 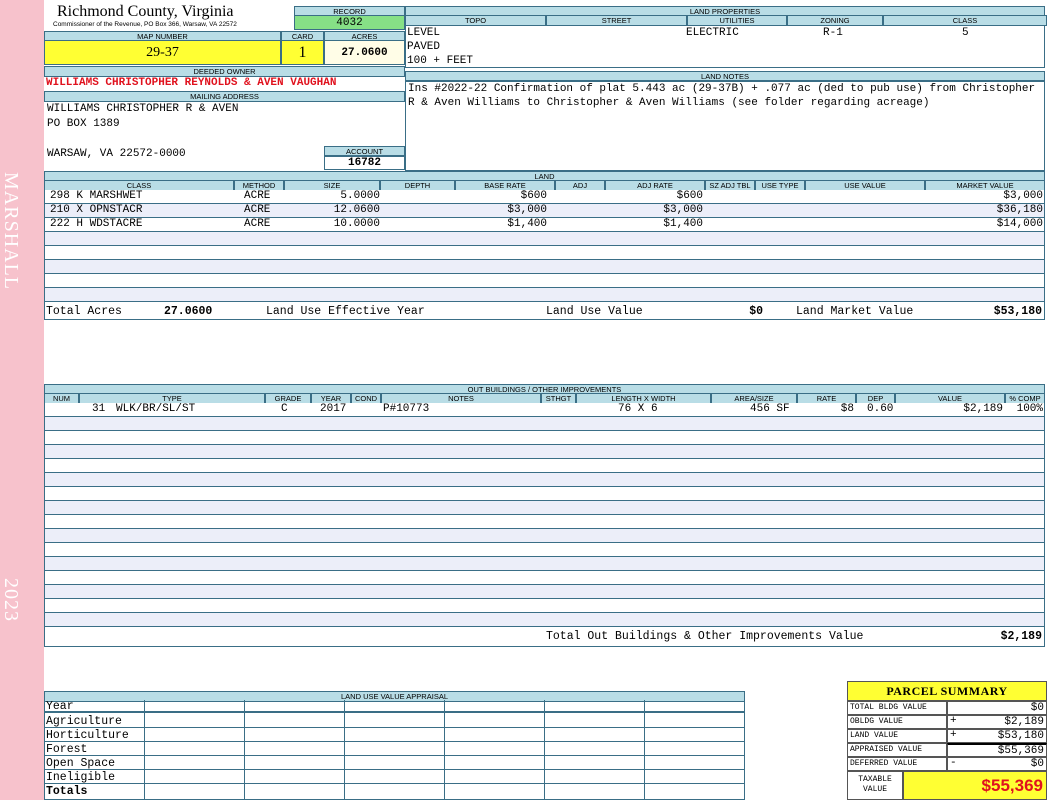 I want to click on land-cell: $36,180, so click(x=1019, y=210).